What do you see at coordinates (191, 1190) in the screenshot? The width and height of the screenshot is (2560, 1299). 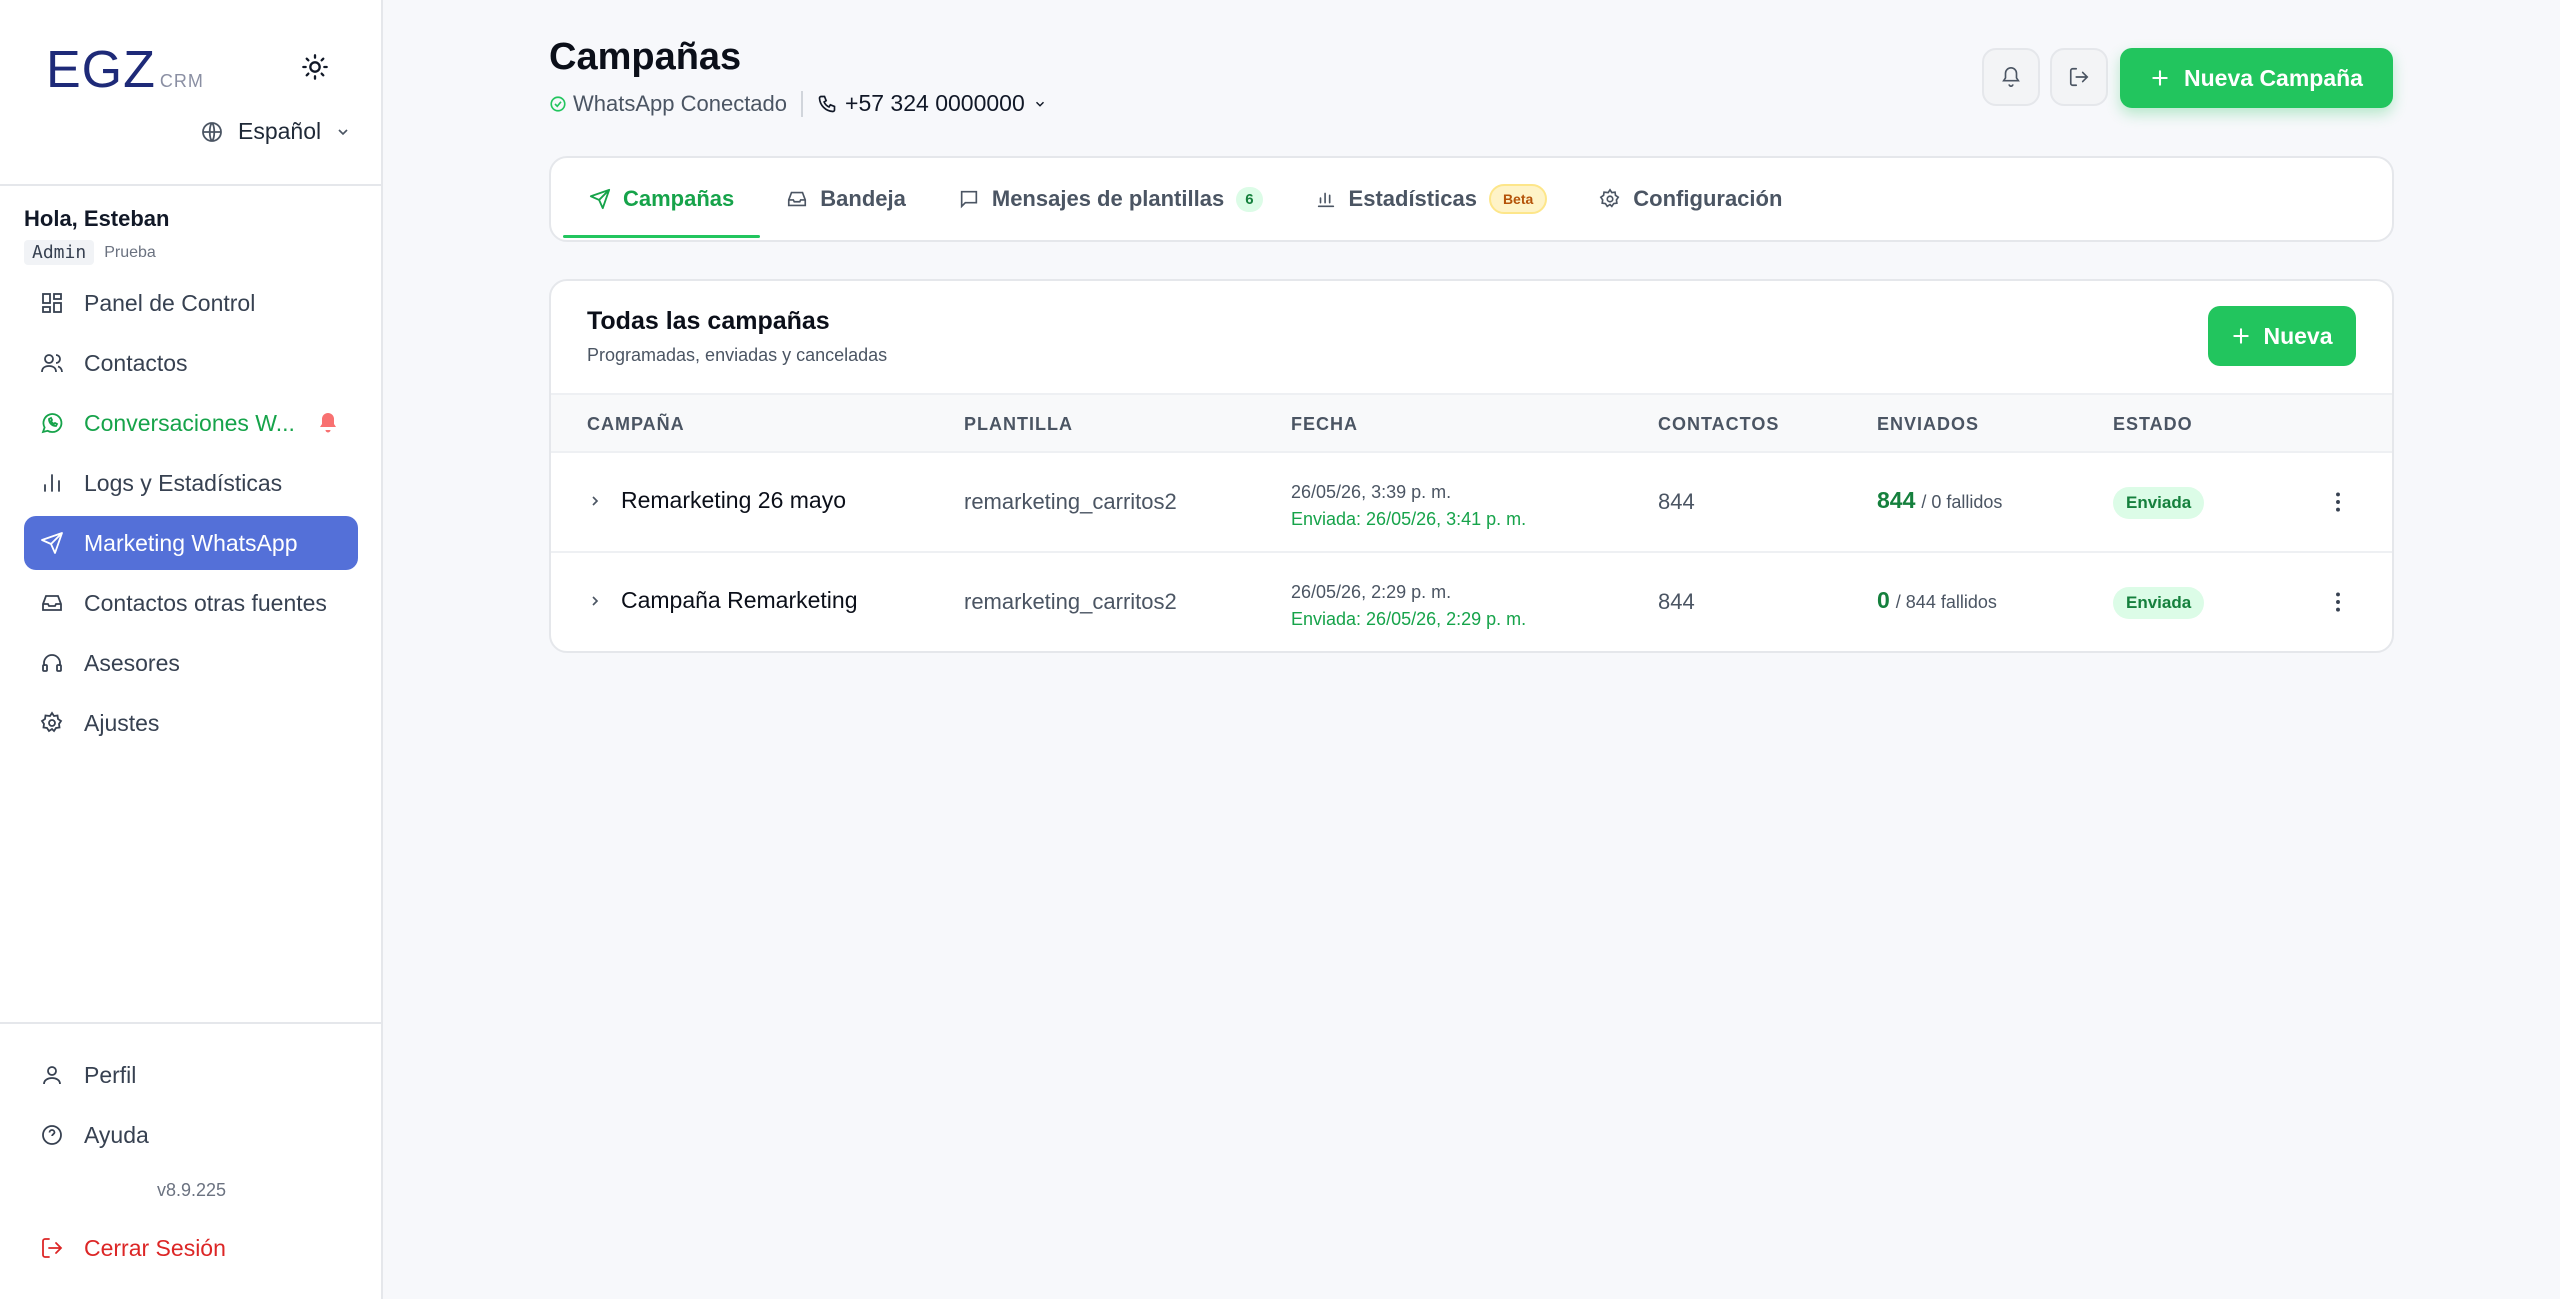 I see `app-version: v8.9.225` at bounding box center [191, 1190].